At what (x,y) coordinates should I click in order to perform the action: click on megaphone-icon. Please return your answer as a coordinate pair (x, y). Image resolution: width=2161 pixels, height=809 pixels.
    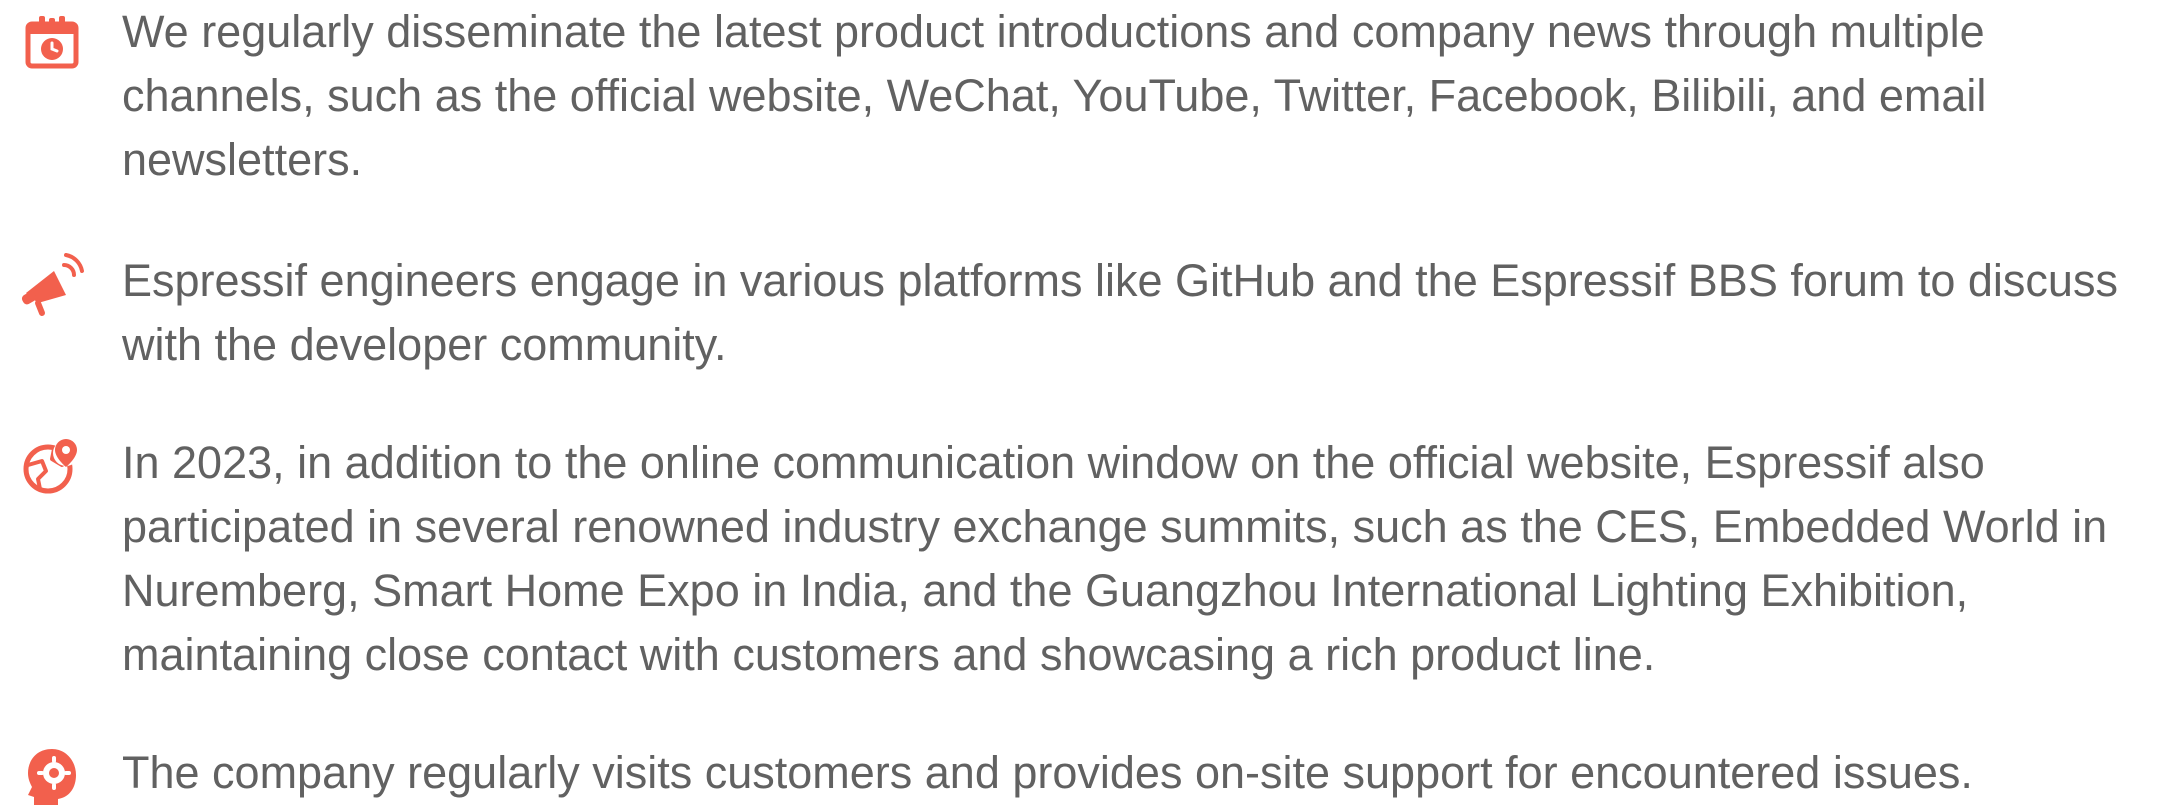
    Looking at the image, I should click on (52, 285).